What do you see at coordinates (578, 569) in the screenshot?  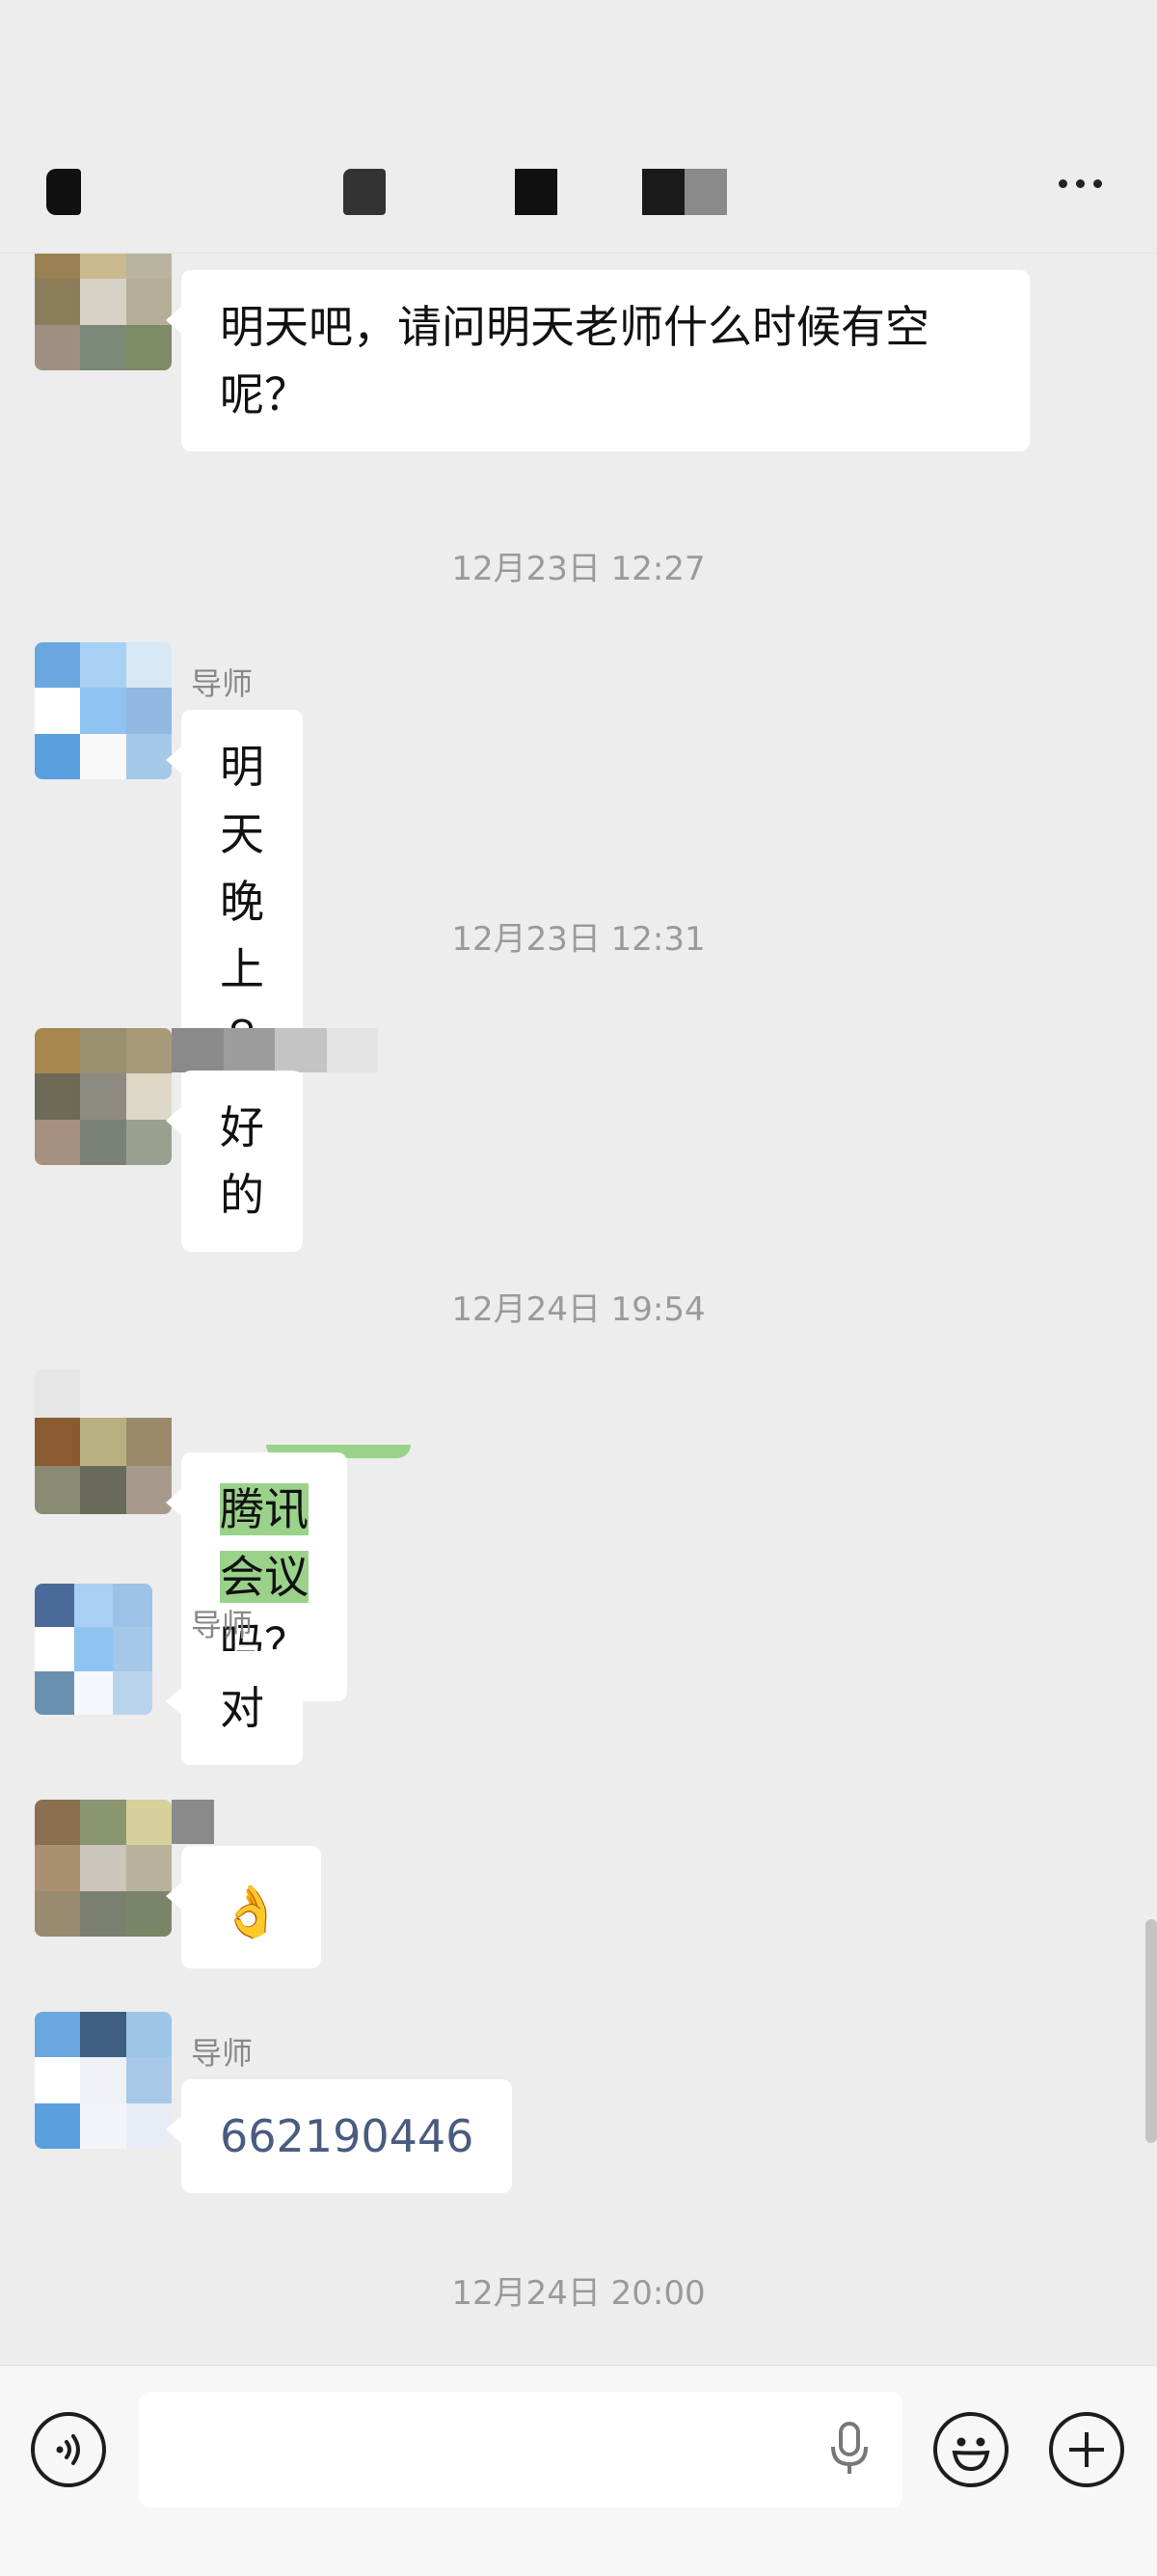 I see `timestamp: 12月23日 12:27` at bounding box center [578, 569].